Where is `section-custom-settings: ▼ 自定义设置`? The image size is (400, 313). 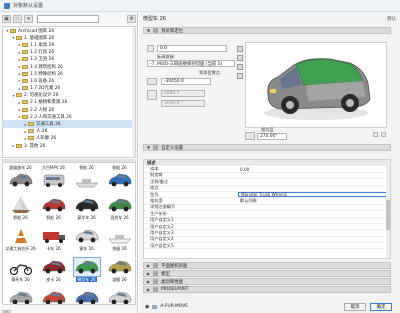
section-custom-settings: ▼ 自定义设置 is located at coordinates (267, 147).